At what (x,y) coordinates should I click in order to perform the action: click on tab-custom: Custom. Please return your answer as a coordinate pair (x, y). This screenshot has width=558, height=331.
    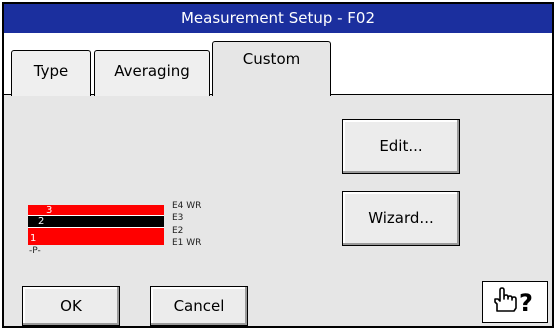
    Looking at the image, I should click on (271, 68).